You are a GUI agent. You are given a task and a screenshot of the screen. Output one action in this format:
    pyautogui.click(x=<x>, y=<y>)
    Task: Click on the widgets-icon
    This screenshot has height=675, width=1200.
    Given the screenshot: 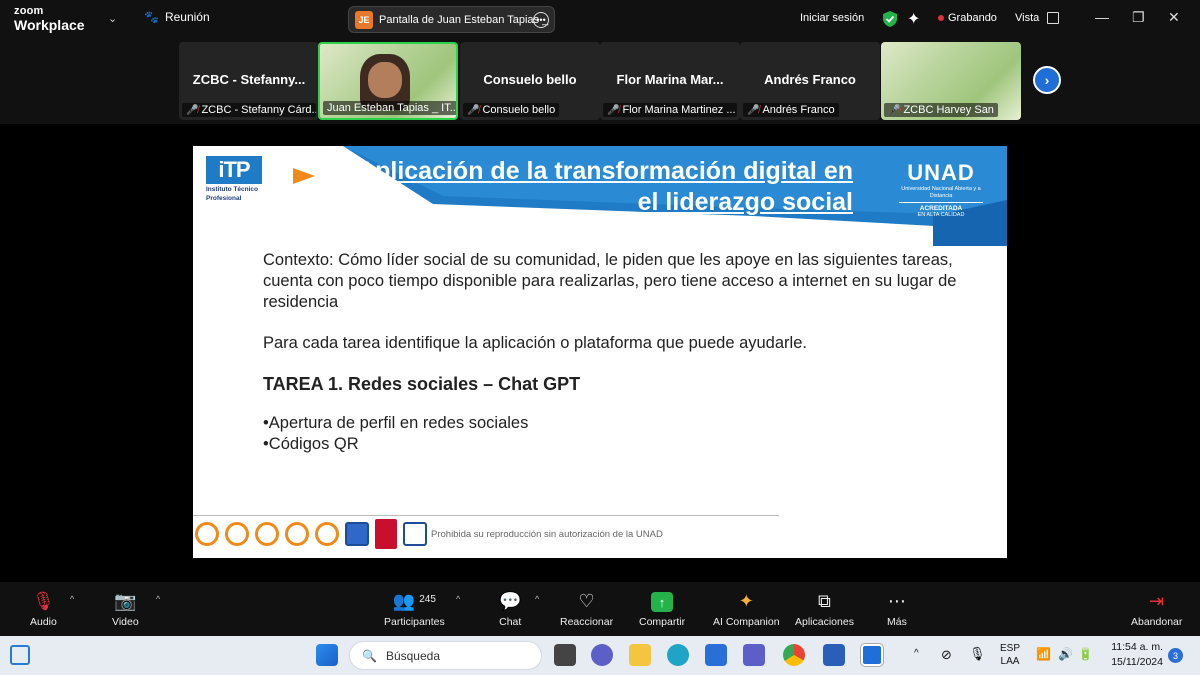 What is the action you would take?
    pyautogui.click(x=20, y=655)
    